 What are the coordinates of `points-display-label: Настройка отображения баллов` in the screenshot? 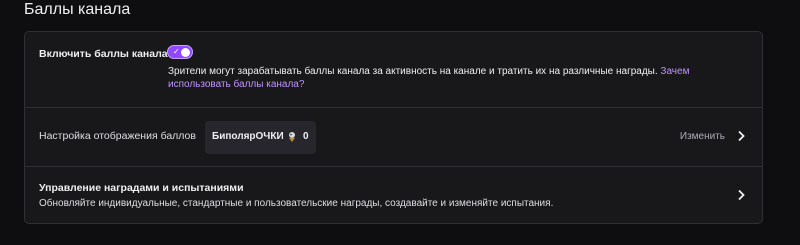 It's located at (117, 136).